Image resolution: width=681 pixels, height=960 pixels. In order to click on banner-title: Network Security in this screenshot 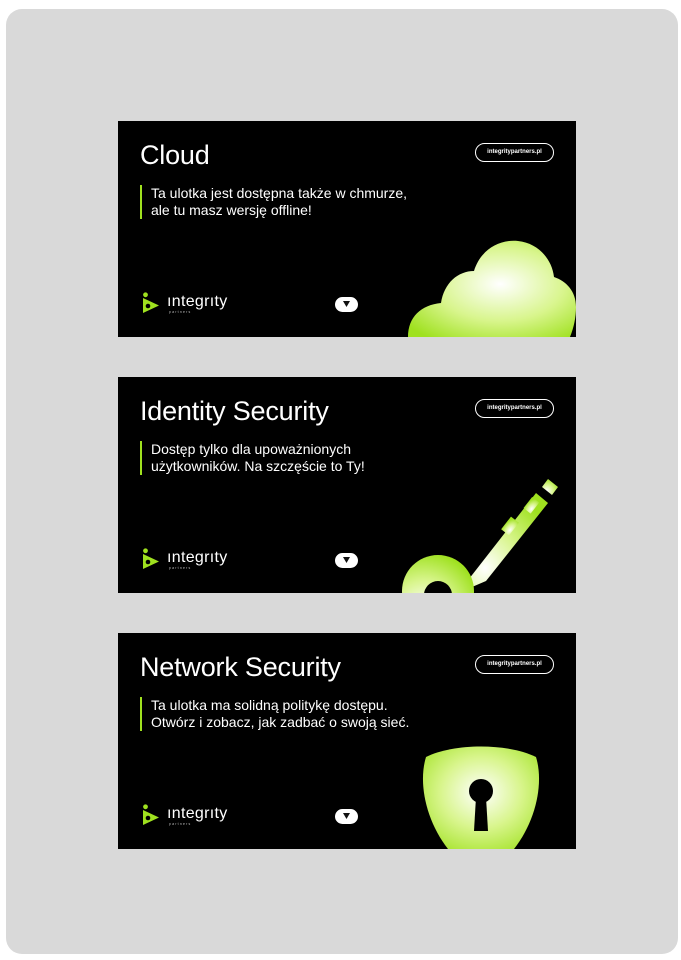, I will do `click(240, 667)`.